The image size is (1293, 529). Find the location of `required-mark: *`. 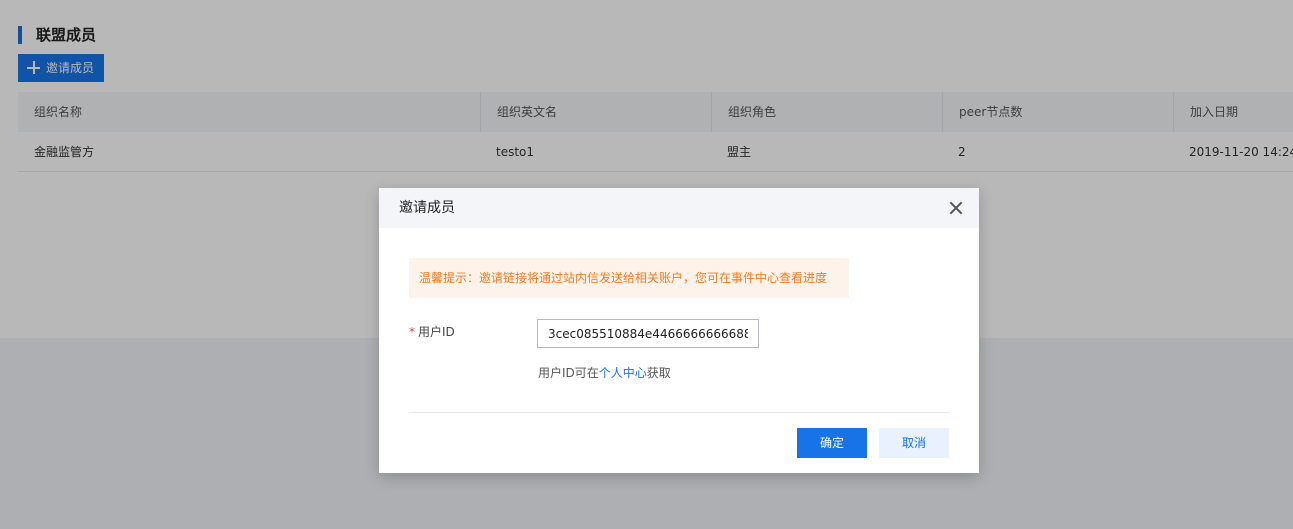

required-mark: * is located at coordinates (412, 332).